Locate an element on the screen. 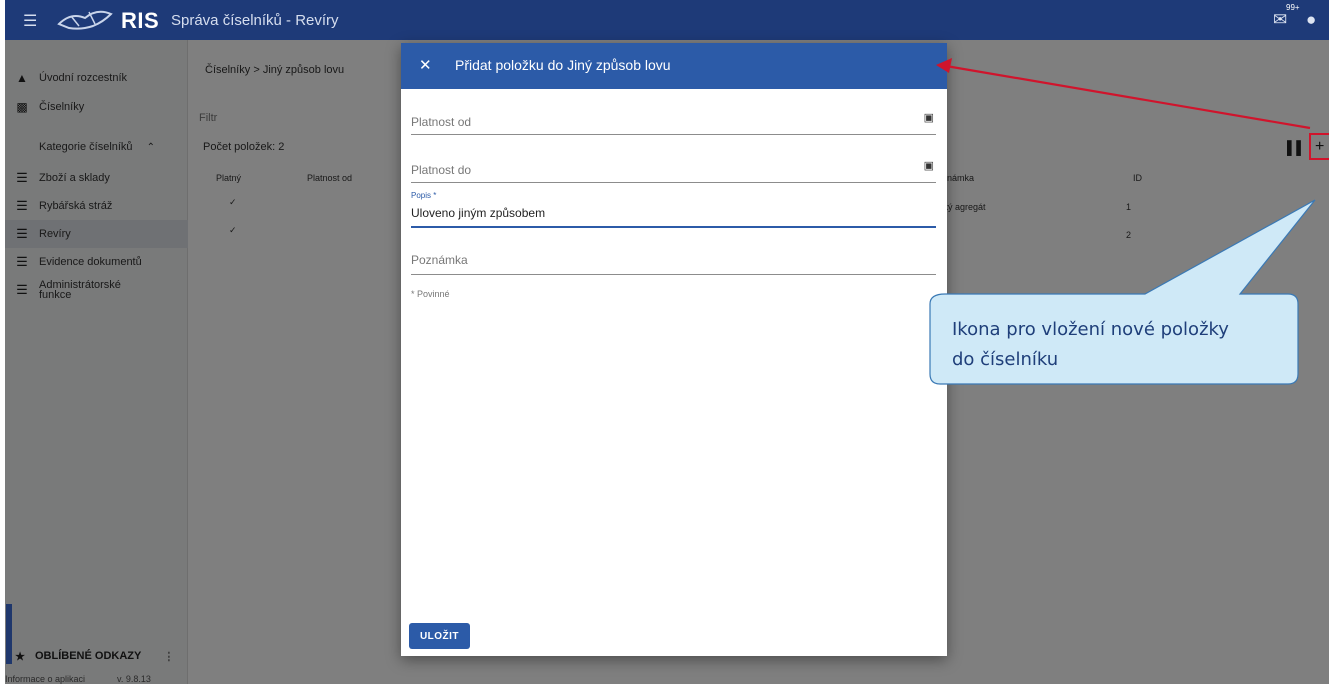 This screenshot has height=684, width=1329. messages-icon: ✉ is located at coordinates (1280, 20).